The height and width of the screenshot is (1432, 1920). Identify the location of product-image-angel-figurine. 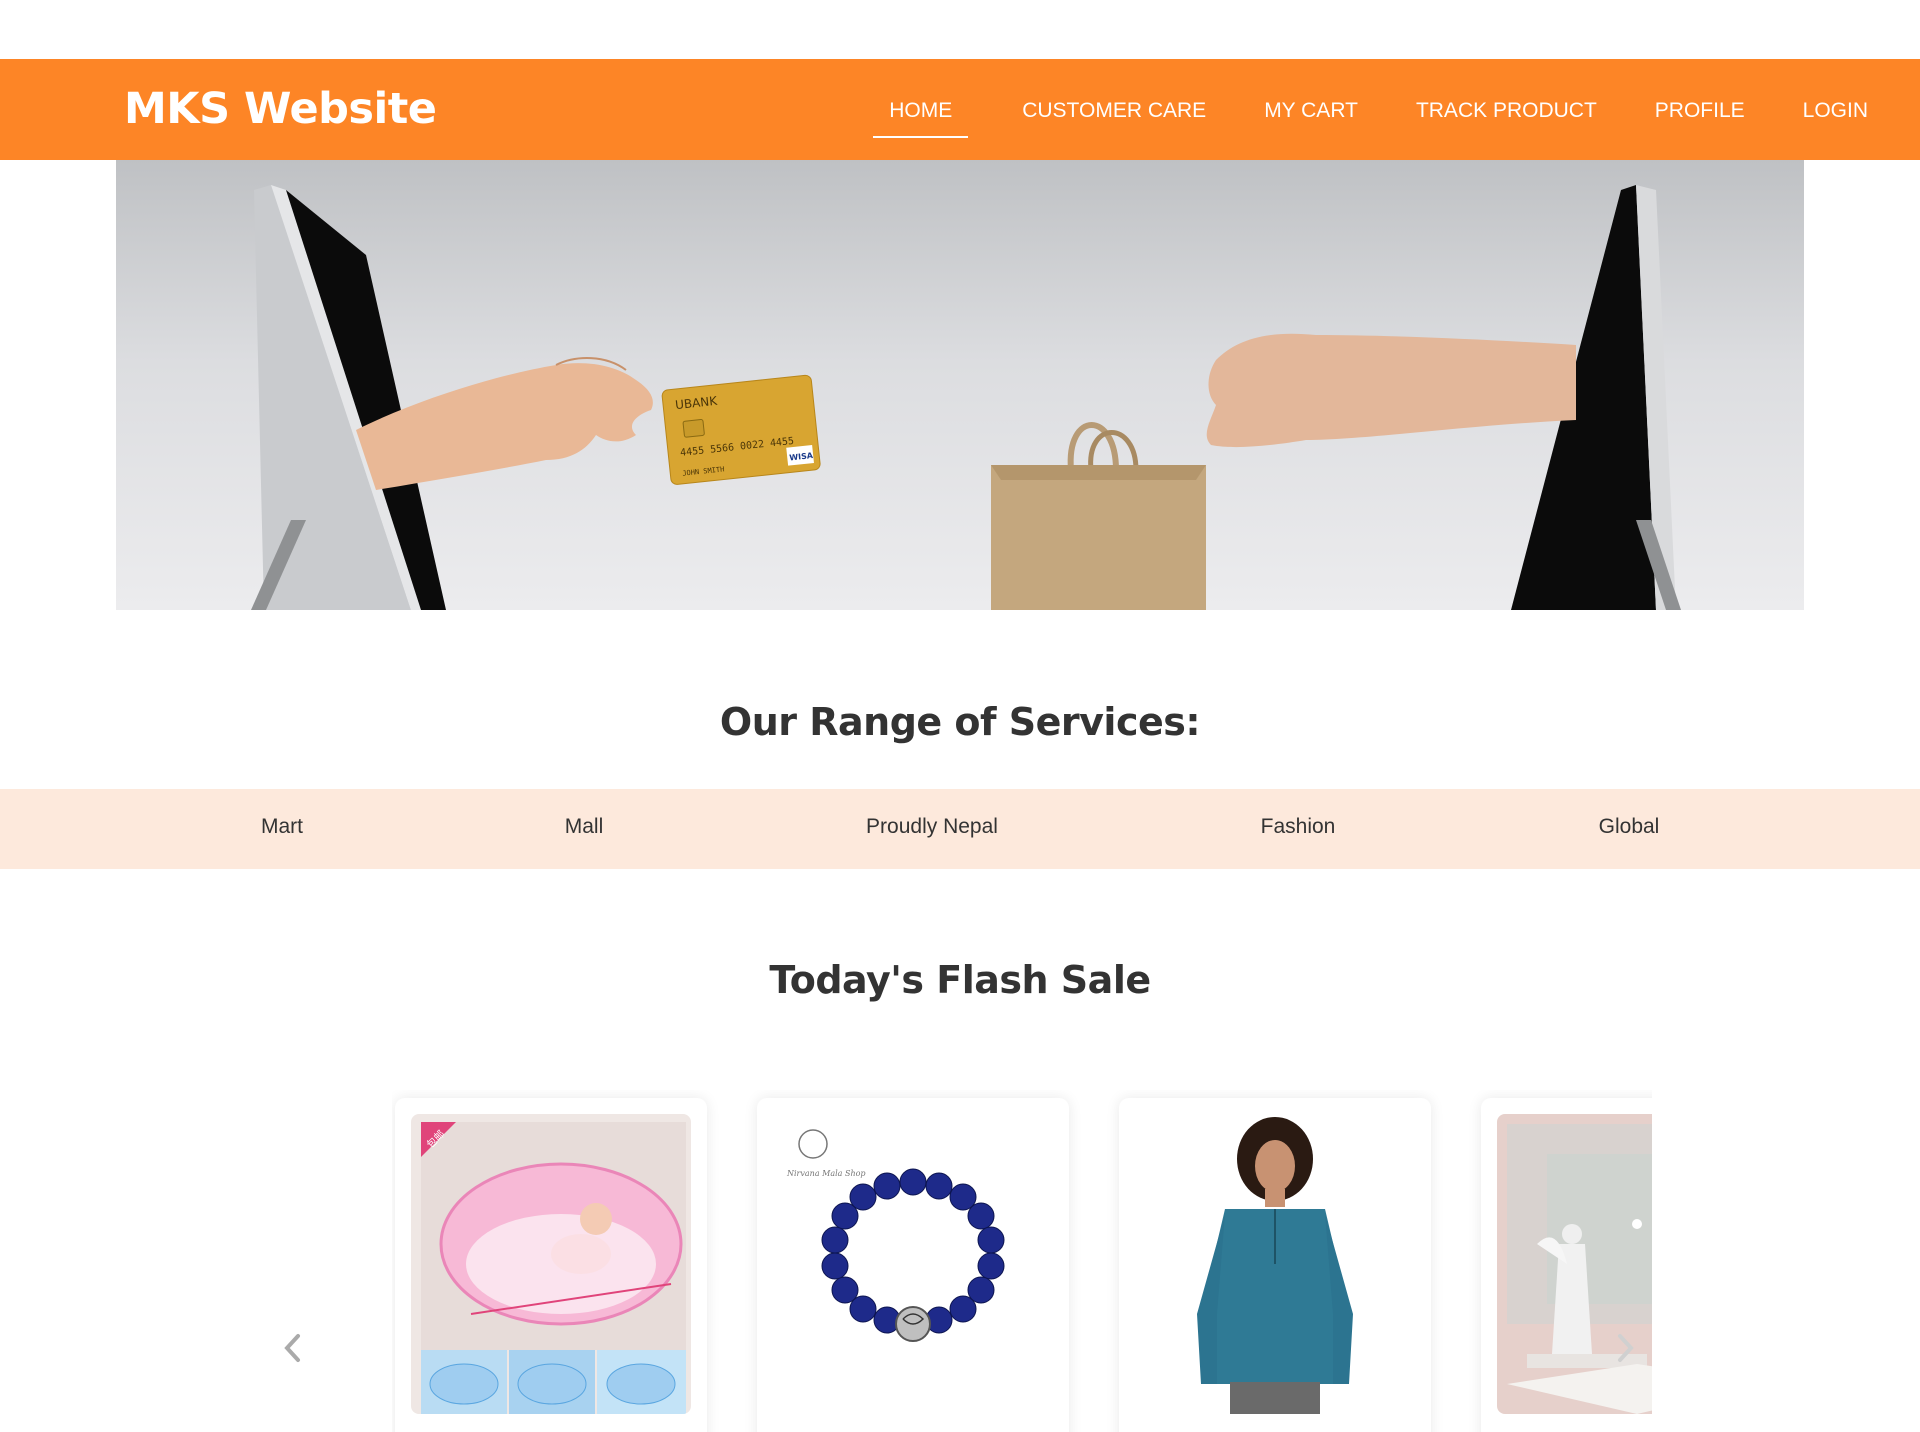
(1574, 1264).